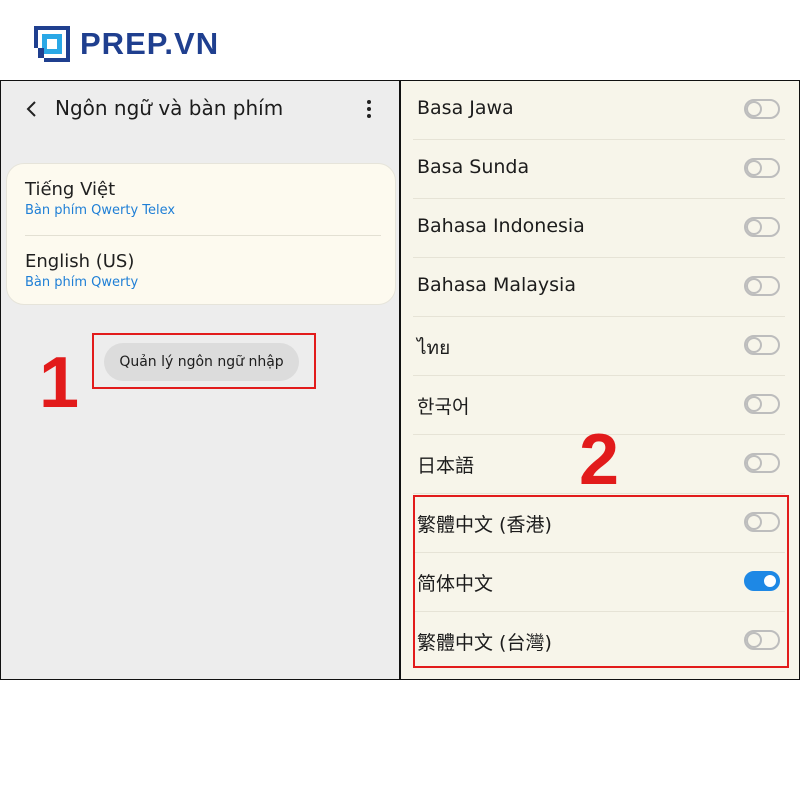  What do you see at coordinates (600, 523) in the screenshot?
I see `language-row: 繁體中文 (香港)` at bounding box center [600, 523].